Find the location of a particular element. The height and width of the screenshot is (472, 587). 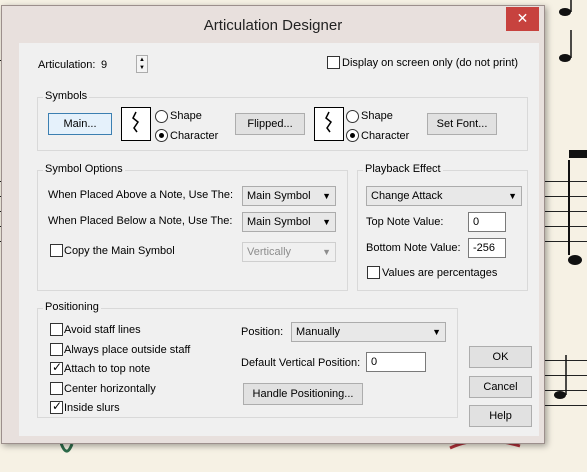

outside-staff-checkbox is located at coordinates (56, 349).